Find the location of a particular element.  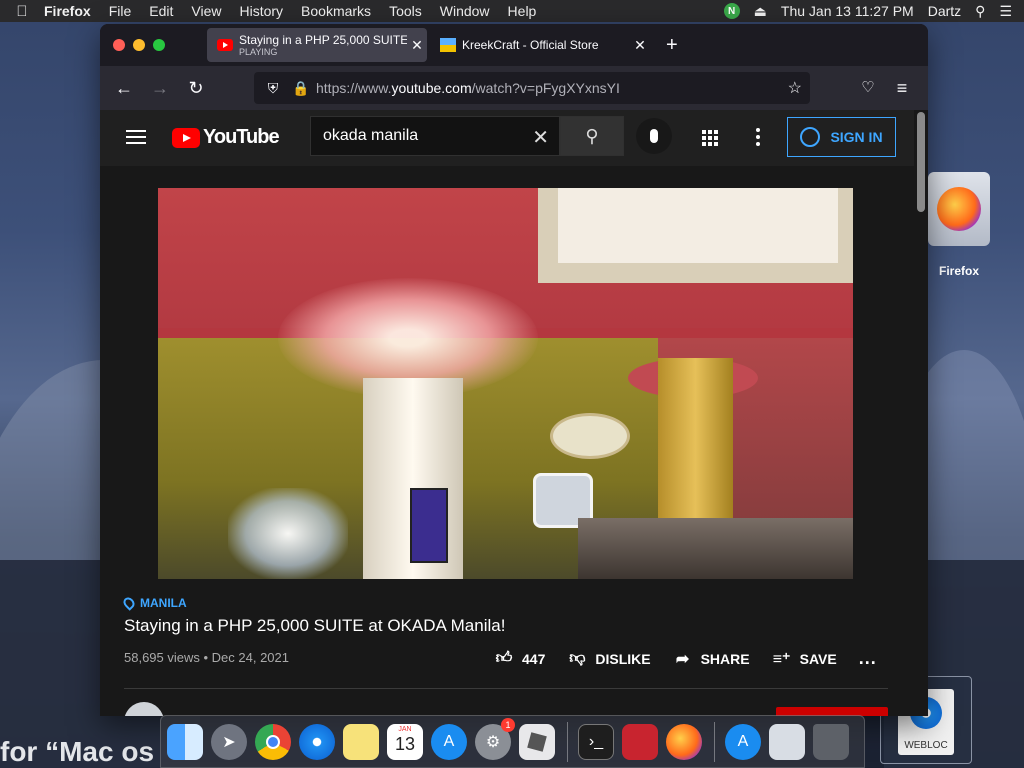

desktop-icon-firefox: Firefox is located at coordinates (959, 225).